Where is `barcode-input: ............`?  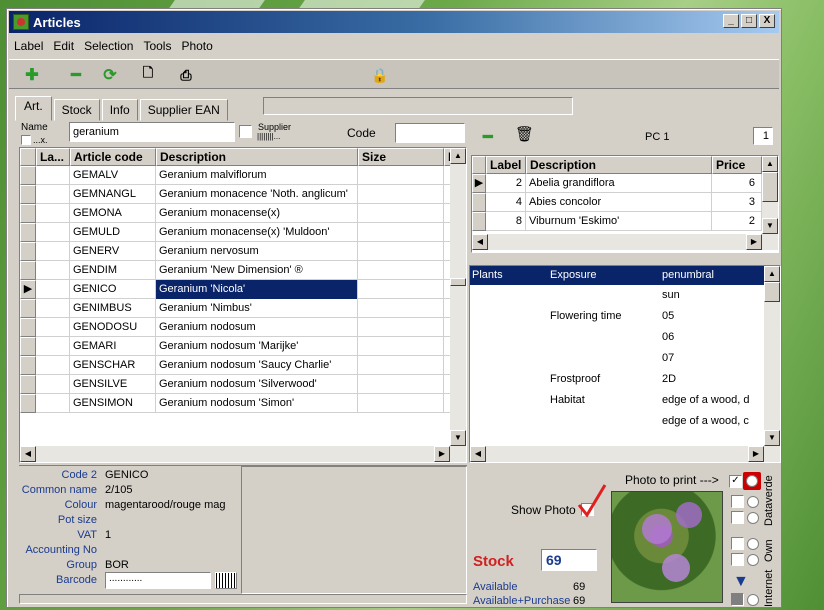
barcode-input: ............ is located at coordinates (158, 580).